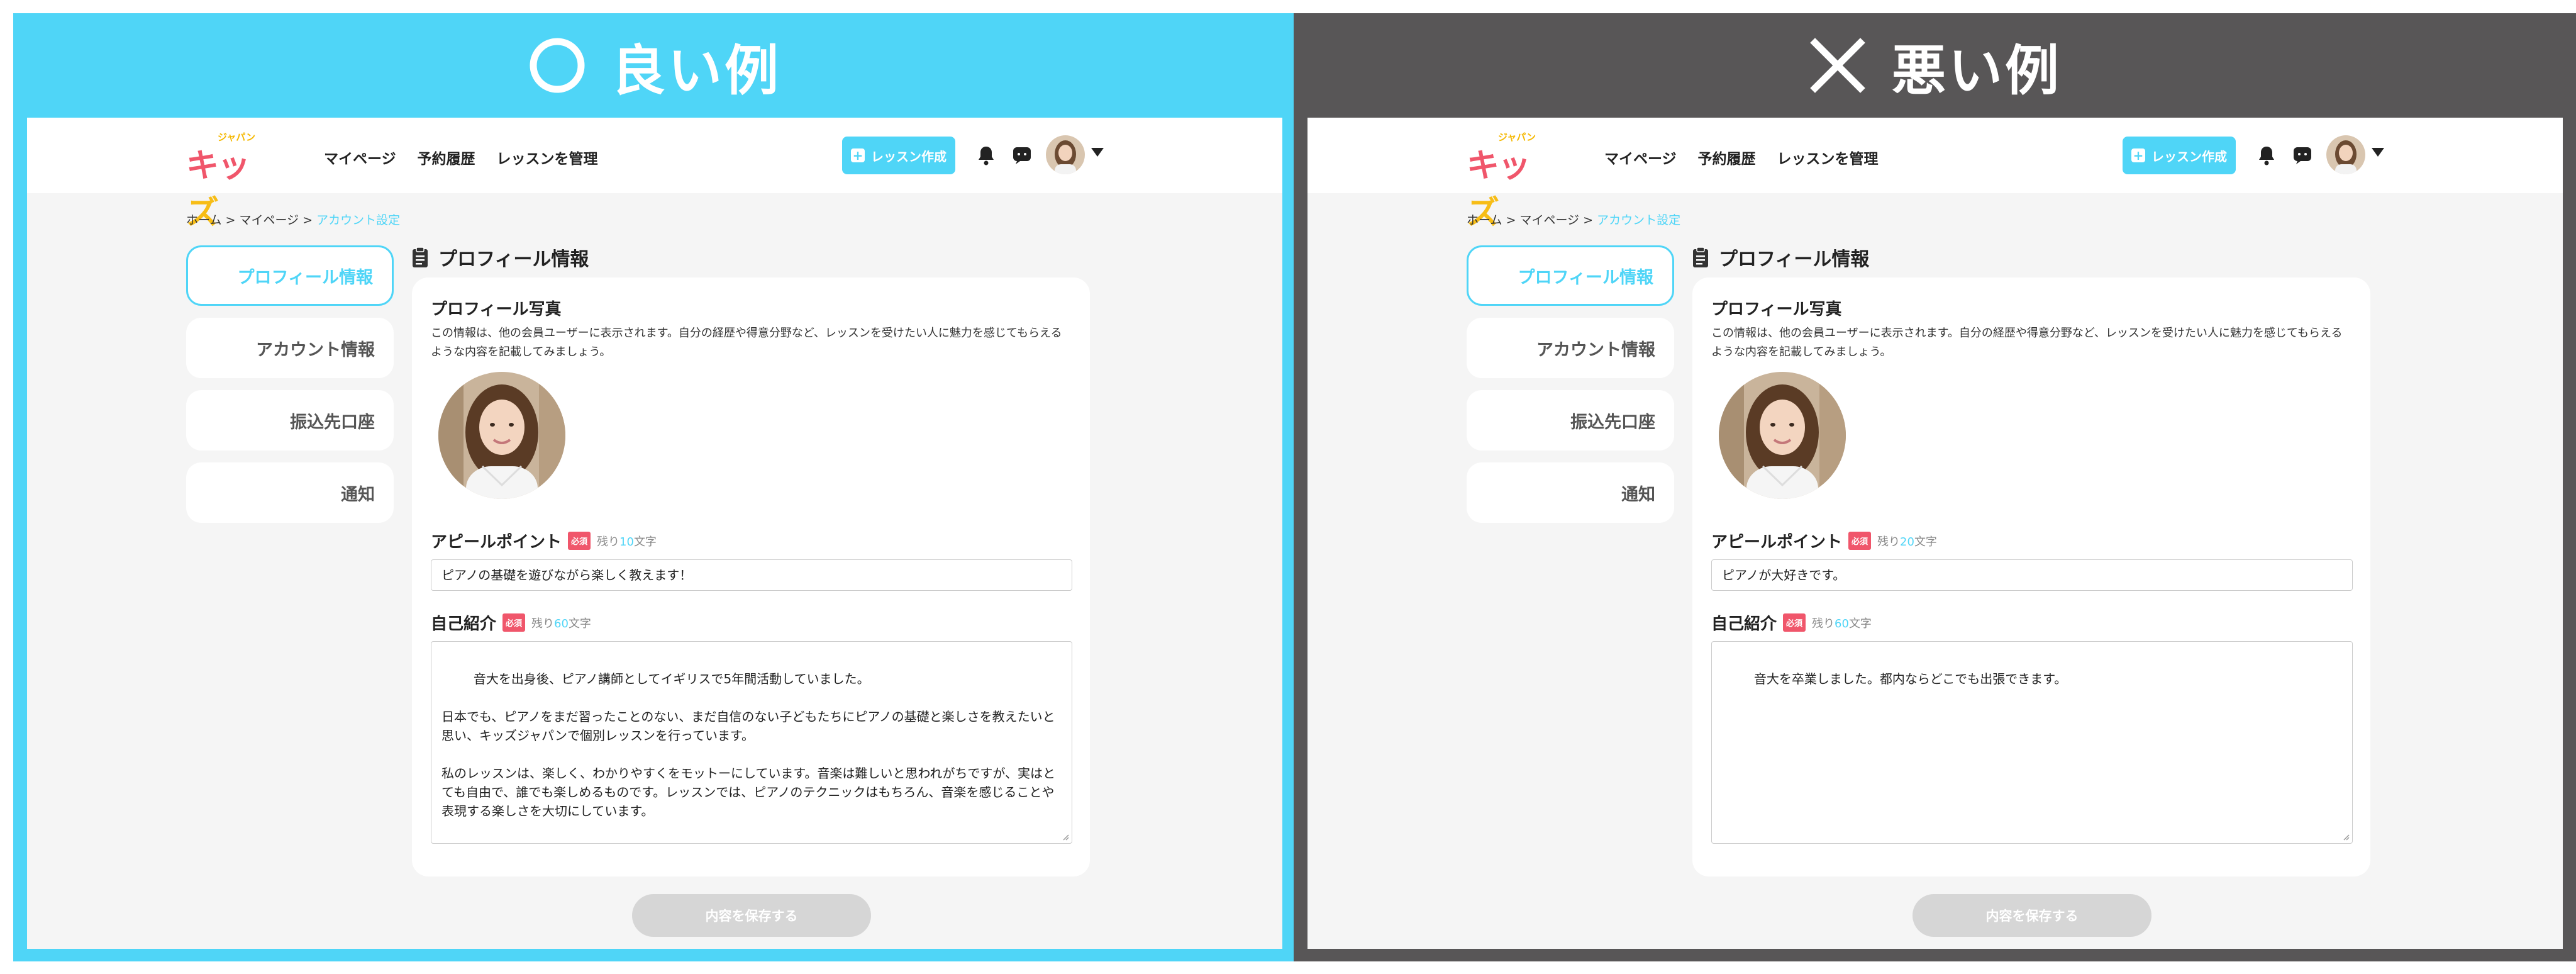 The image size is (2576, 974). I want to click on appeal-label-row: アピールポイント 必須 残り20文字, so click(1824, 540).